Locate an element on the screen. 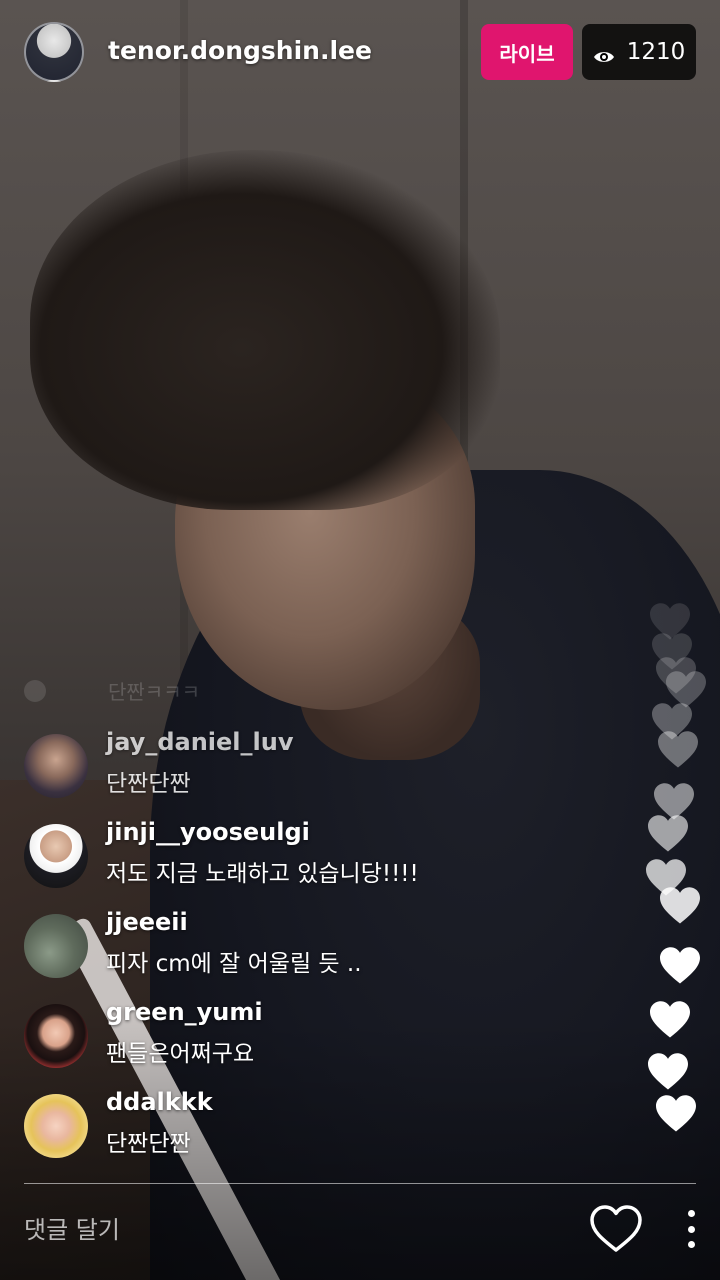 The width and height of the screenshot is (720, 1280). faded-comment: 단짠ㅋㅋㅋ is located at coordinates (112, 690).